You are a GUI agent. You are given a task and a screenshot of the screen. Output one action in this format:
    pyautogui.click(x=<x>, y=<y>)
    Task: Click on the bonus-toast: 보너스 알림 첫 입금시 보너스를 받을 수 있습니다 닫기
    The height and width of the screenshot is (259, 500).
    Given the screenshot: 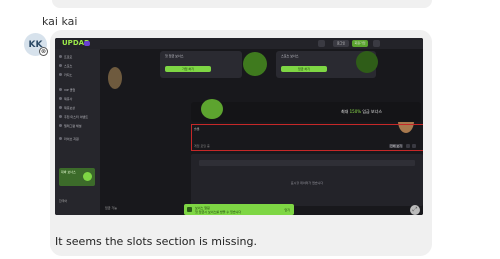 What is the action you would take?
    pyautogui.click(x=239, y=209)
    